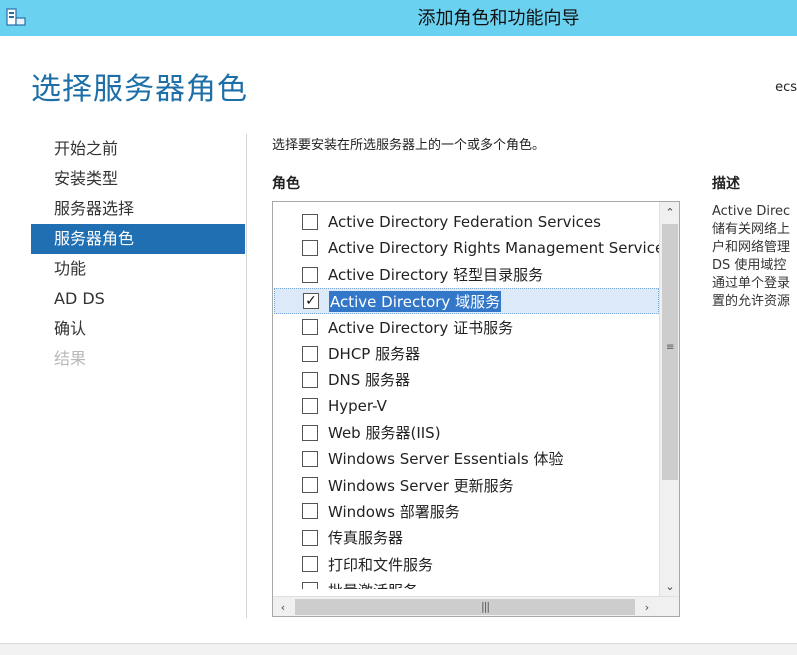 This screenshot has height=655, width=797. I want to click on role-label: 打印和文件服务, so click(381, 564).